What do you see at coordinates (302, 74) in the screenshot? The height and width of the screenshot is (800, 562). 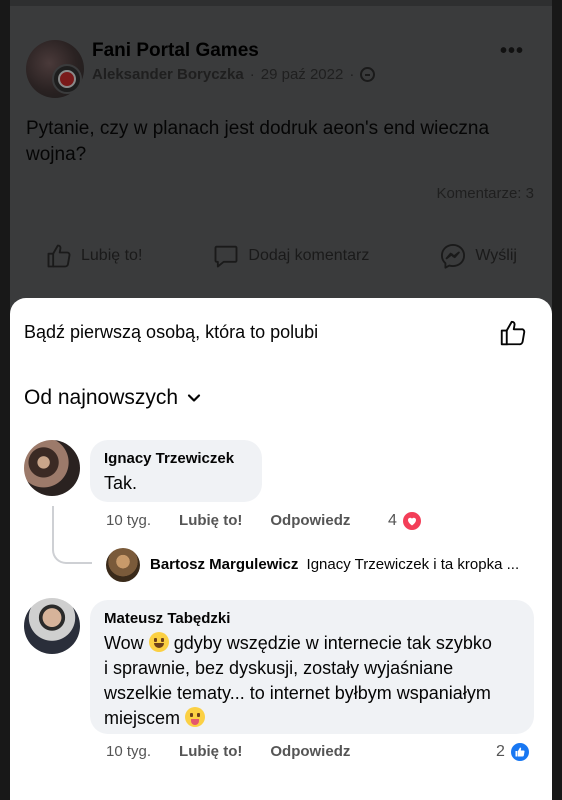 I see `post-date: 29 paź 2022` at bounding box center [302, 74].